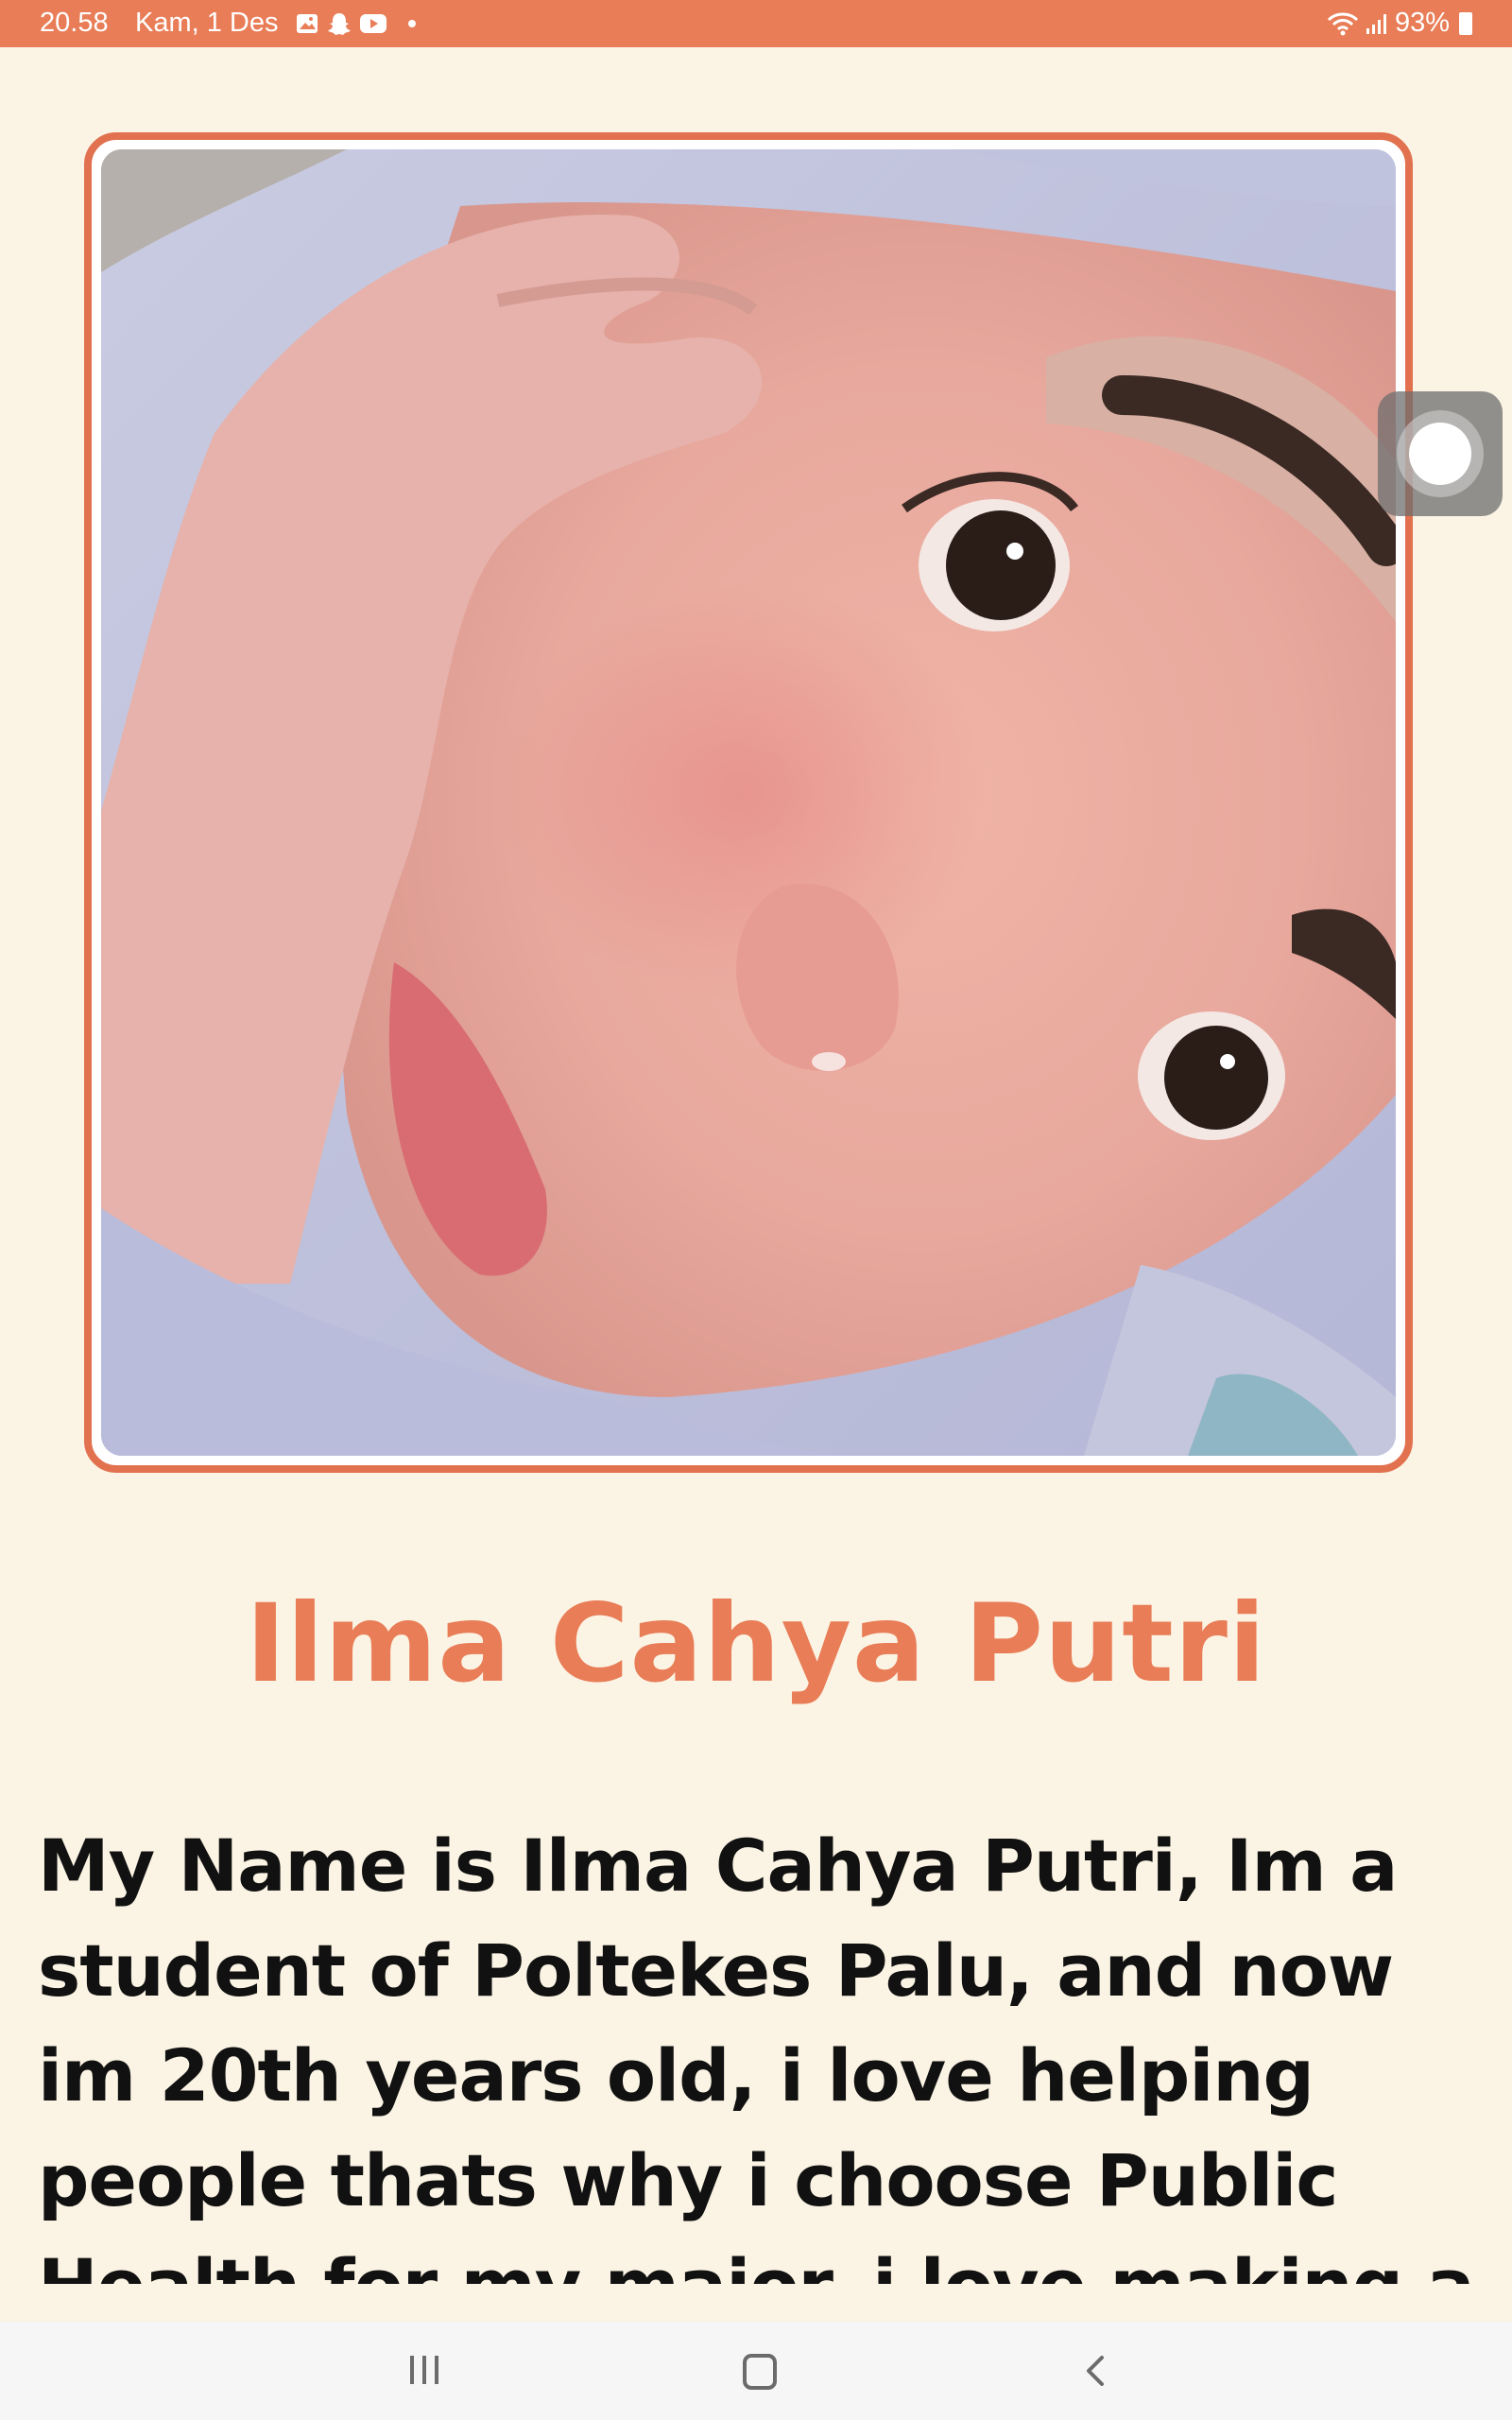 This screenshot has width=1512, height=2420. I want to click on snapchat-icon, so click(339, 24).